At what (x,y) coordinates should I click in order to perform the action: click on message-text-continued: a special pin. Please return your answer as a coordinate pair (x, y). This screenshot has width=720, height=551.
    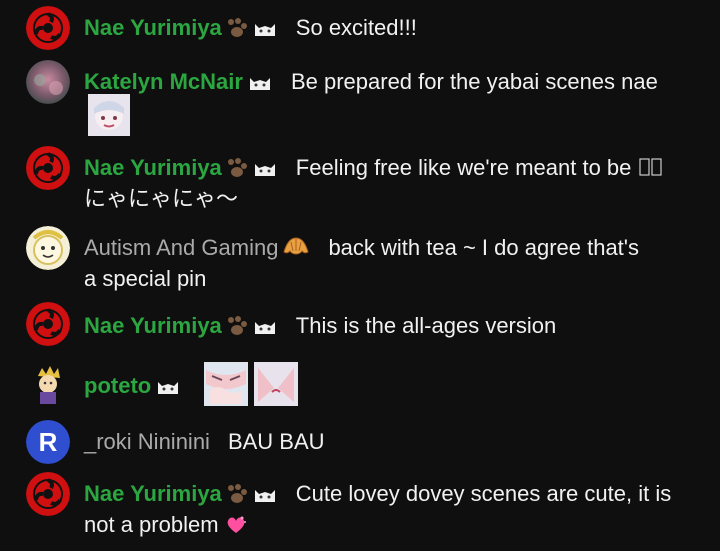
    Looking at the image, I should click on (145, 278).